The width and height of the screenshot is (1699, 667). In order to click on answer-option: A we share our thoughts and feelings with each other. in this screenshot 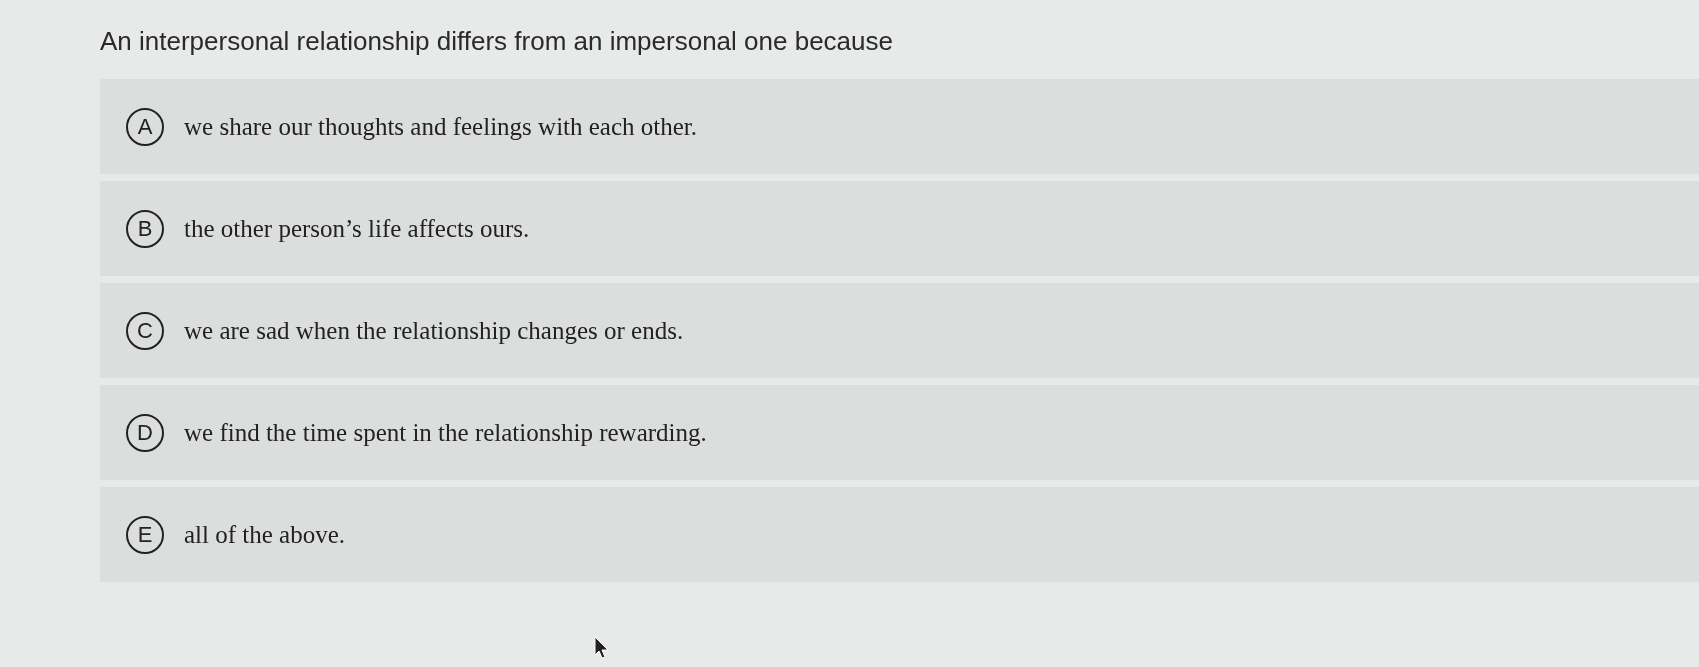, I will do `click(899, 126)`.